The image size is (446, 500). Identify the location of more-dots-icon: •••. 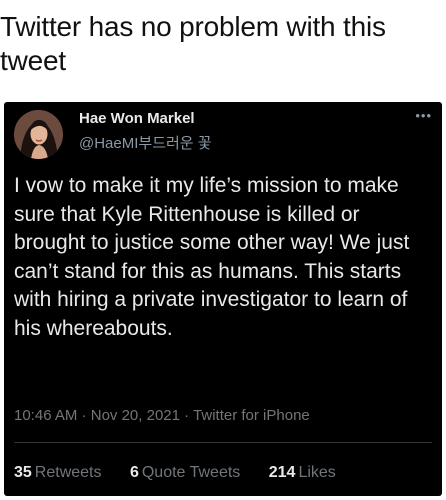
(423, 115).